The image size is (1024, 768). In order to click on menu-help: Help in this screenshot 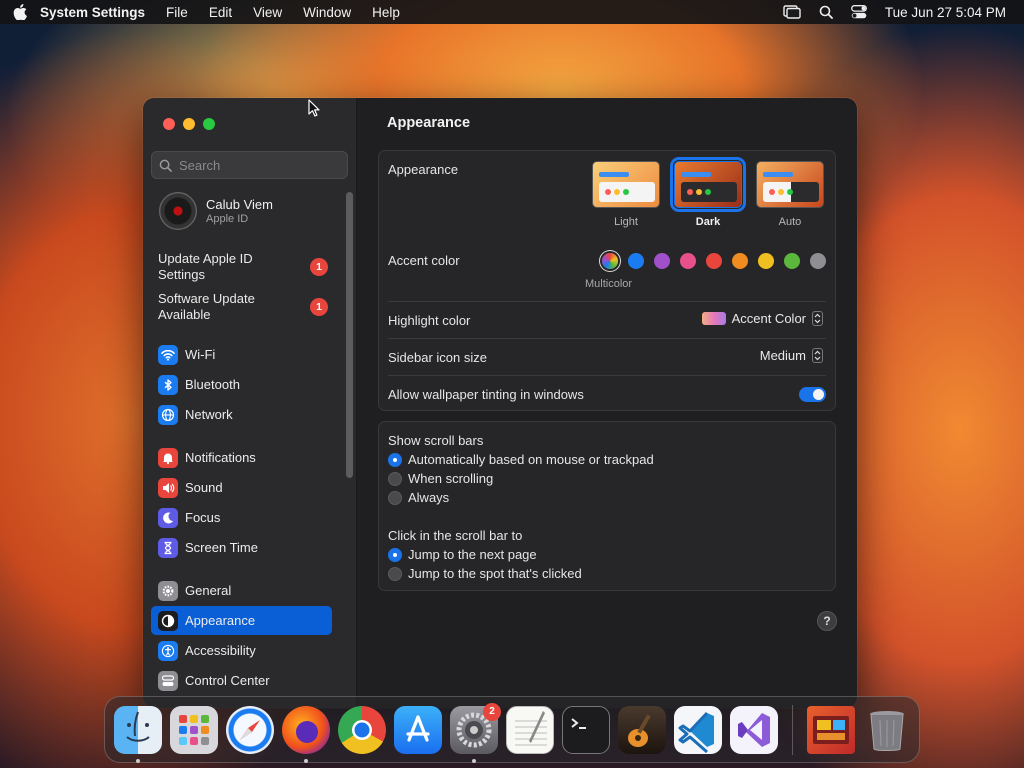, I will do `click(386, 12)`.